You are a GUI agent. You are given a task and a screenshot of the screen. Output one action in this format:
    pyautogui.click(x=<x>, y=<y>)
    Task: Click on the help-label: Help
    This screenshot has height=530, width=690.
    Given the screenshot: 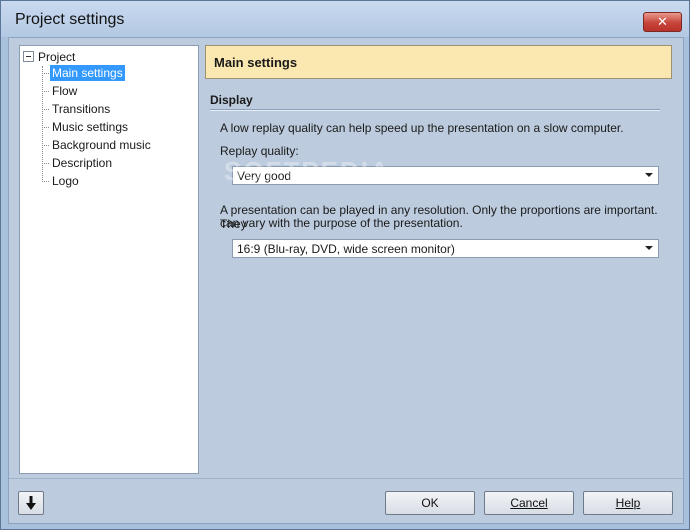 What is the action you would take?
    pyautogui.click(x=628, y=503)
    